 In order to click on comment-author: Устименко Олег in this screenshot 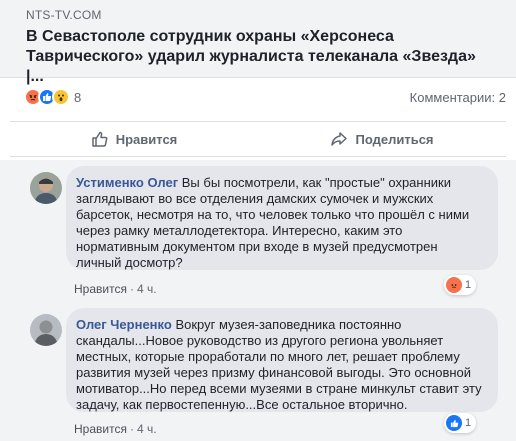, I will do `click(127, 182)`.